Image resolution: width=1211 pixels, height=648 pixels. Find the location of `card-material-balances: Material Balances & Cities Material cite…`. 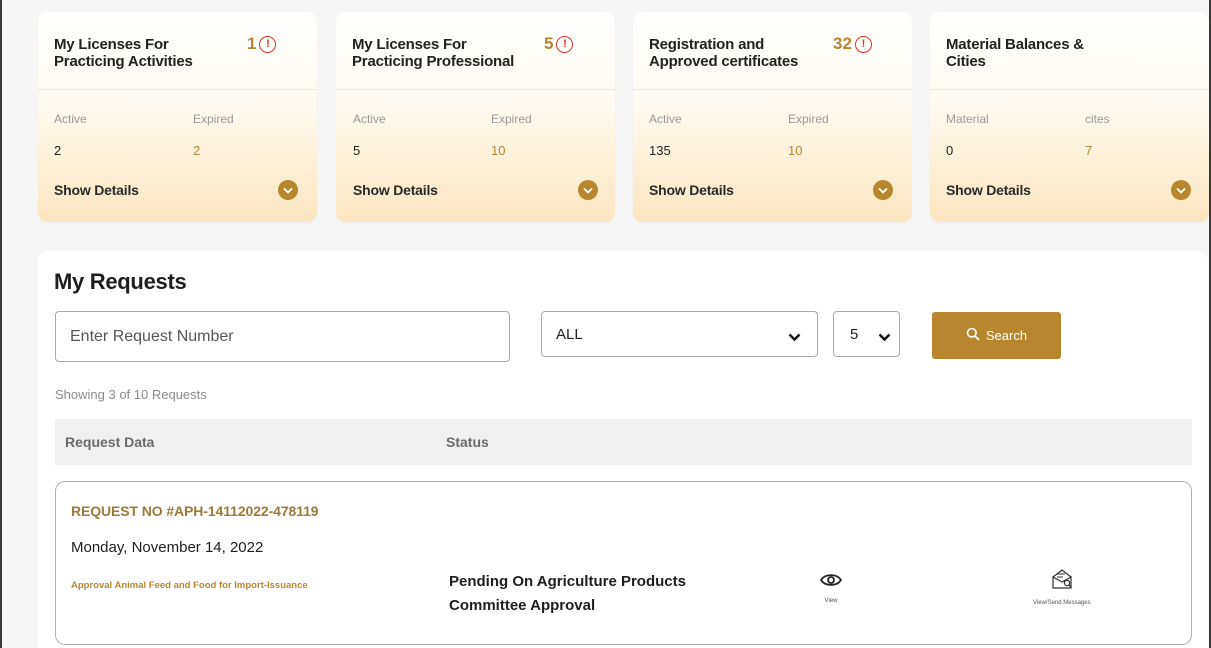

card-material-balances: Material Balances & Cities Material cite… is located at coordinates (1069, 117).